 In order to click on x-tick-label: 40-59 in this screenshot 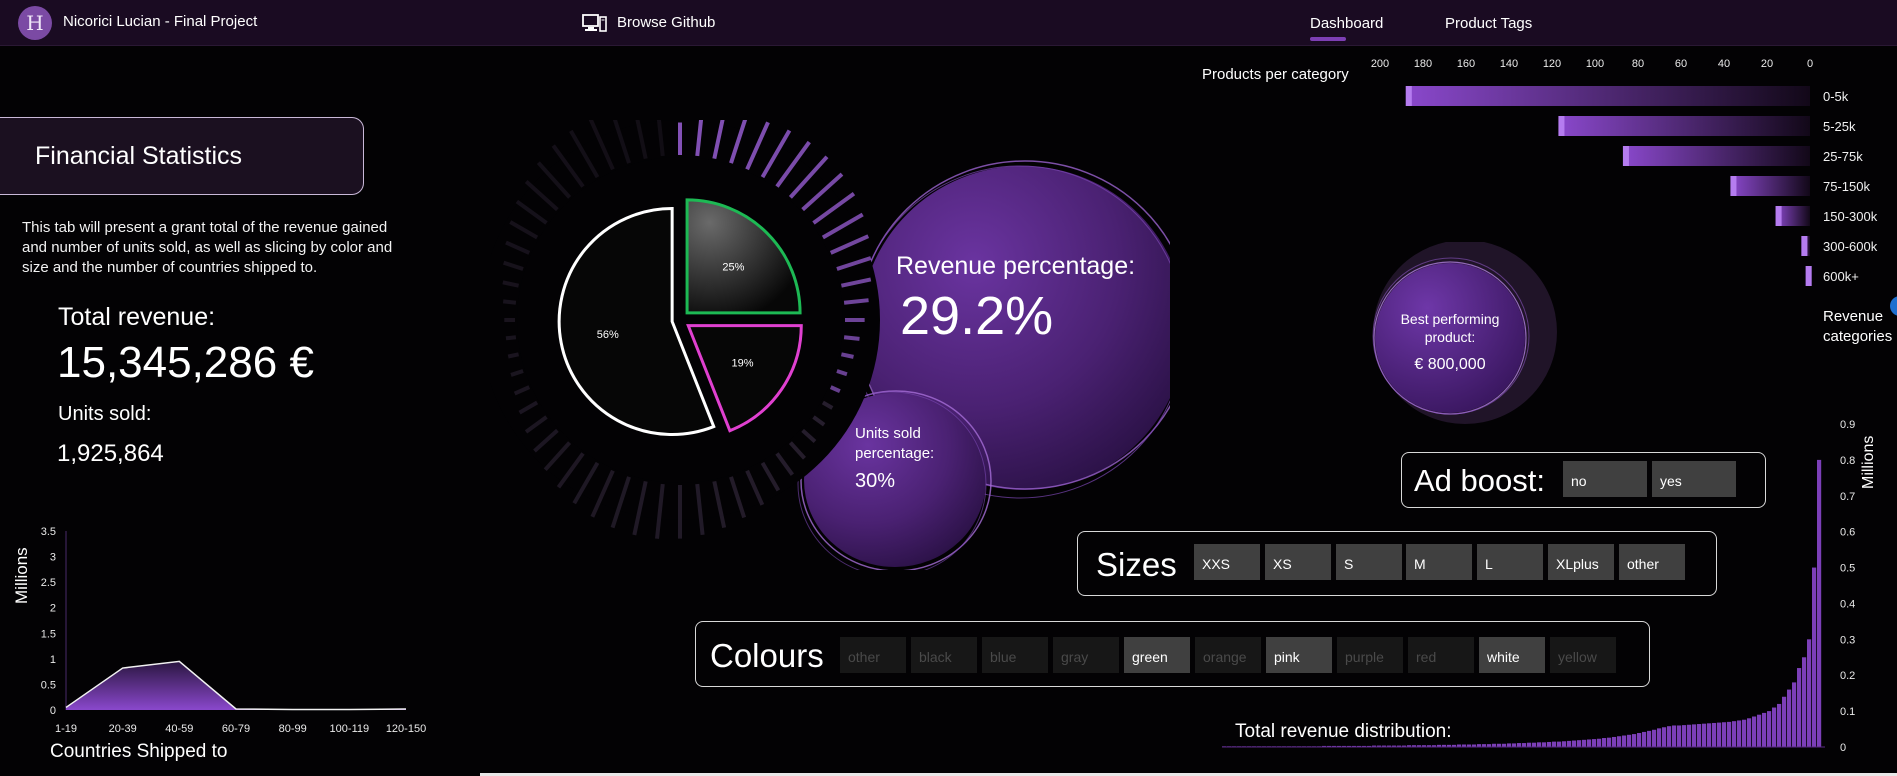, I will do `click(179, 729)`.